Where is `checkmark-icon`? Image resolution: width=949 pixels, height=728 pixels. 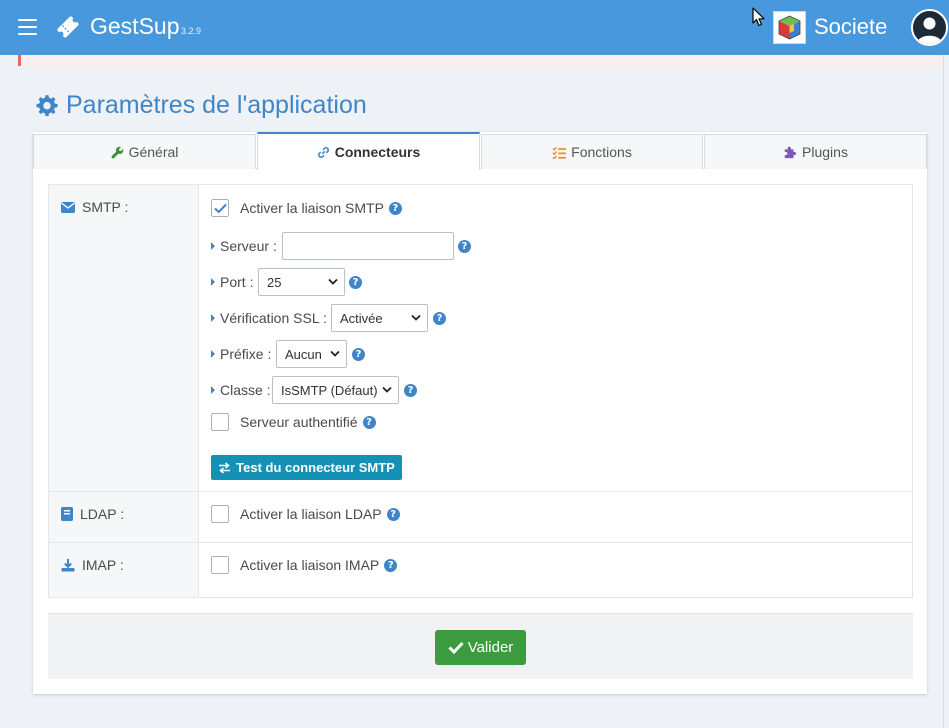 checkmark-icon is located at coordinates (220, 208).